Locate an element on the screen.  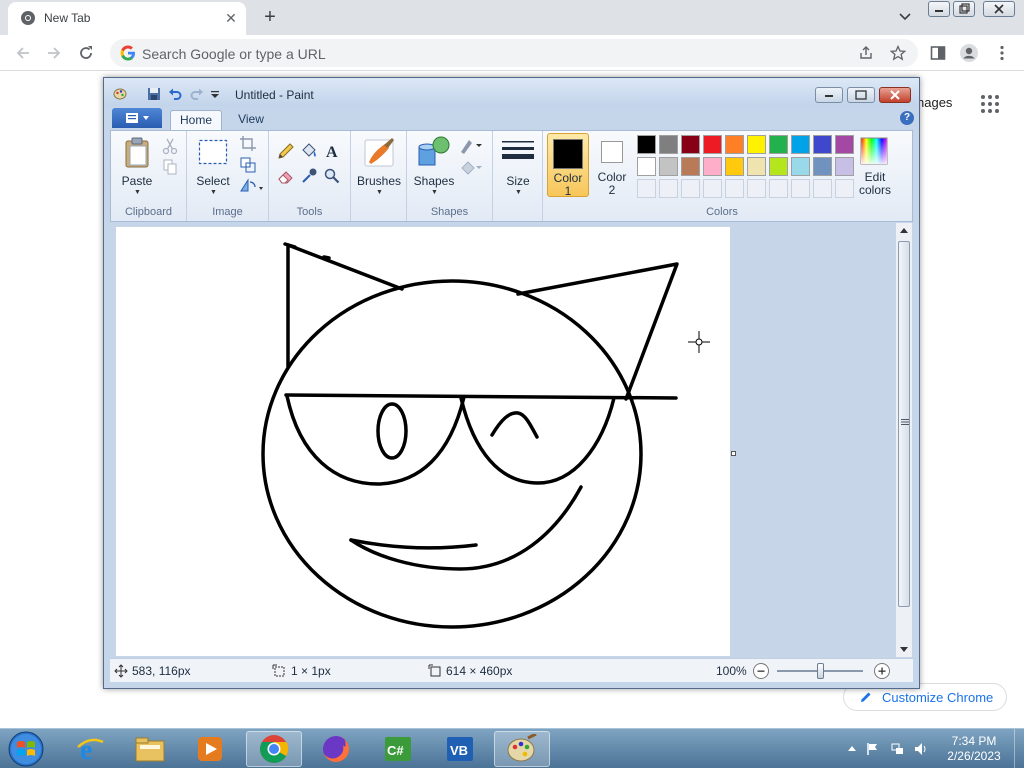
taskbar-ie: e is located at coordinates (90, 749).